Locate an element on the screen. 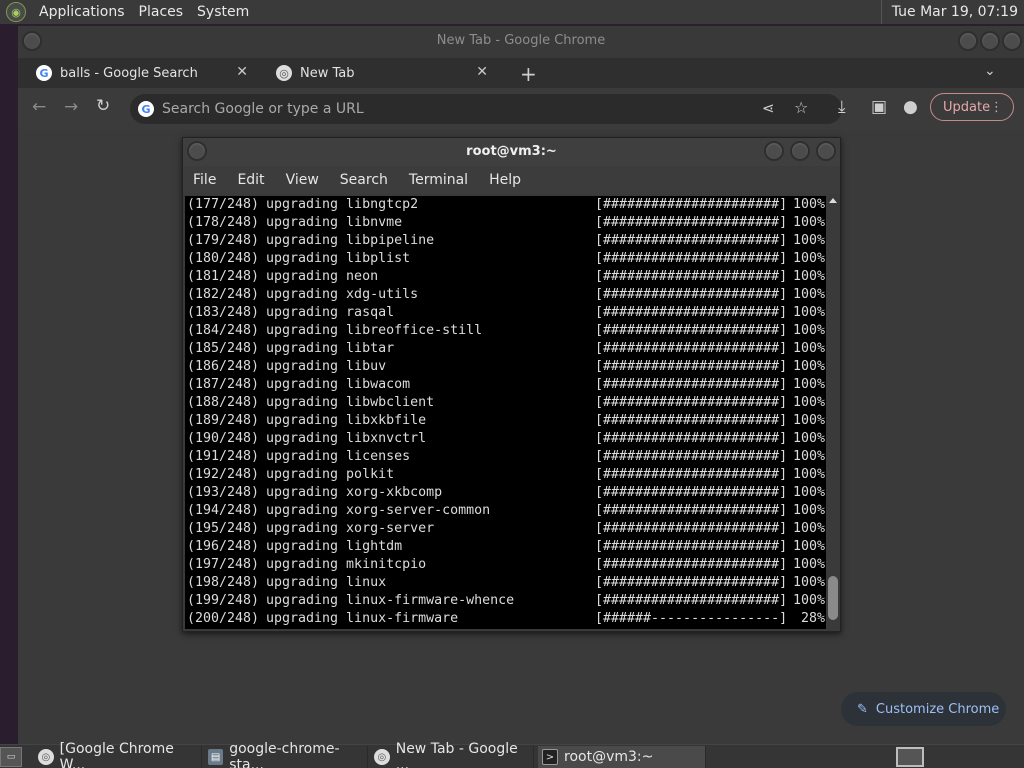  profile-avatar-icon: ● is located at coordinates (910, 107).